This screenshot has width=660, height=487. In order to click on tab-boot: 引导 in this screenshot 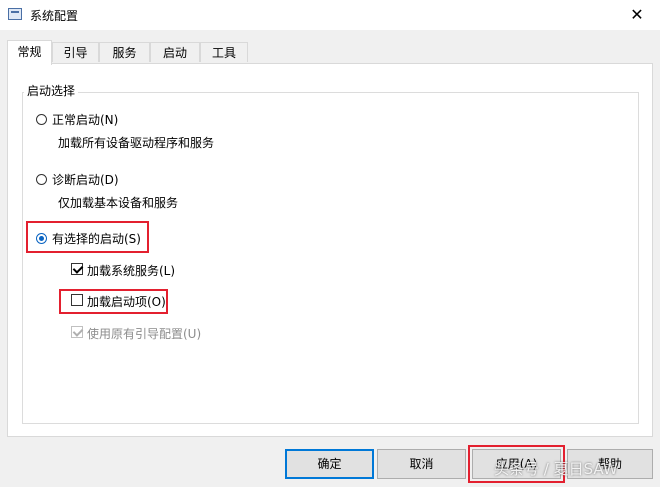, I will do `click(75, 52)`.